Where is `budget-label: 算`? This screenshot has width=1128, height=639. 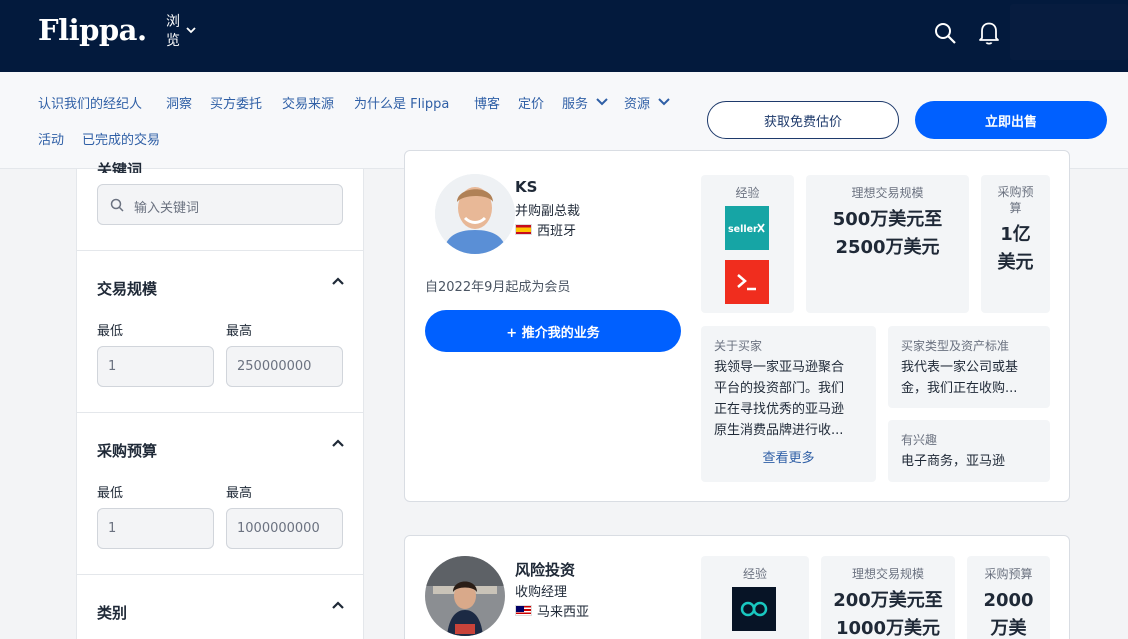
budget-label: 算 is located at coordinates (1015, 208).